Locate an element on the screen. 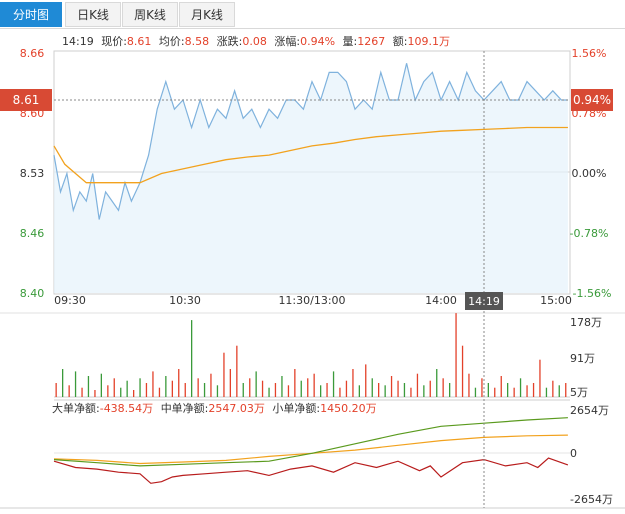 The width and height of the screenshot is (625, 514). info-time: 14:19 is located at coordinates (78, 41).